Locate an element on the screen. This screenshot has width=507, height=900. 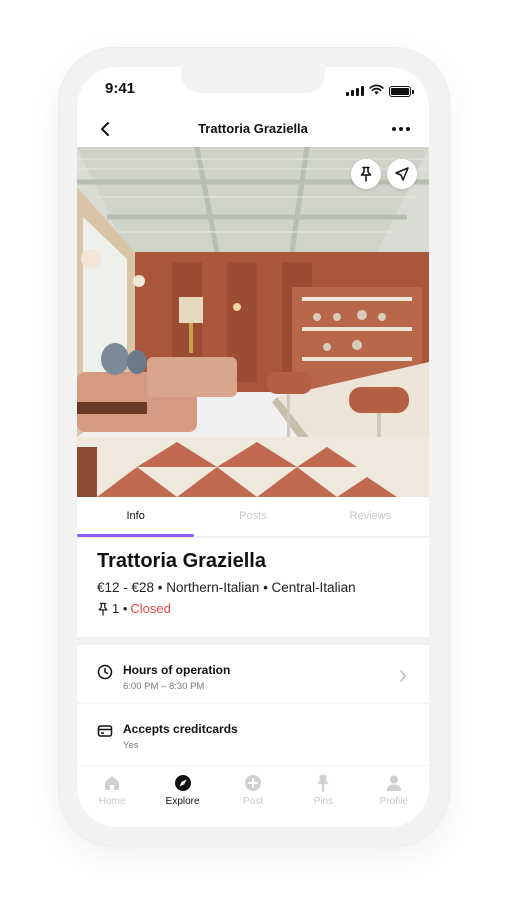
chevron-right-icon is located at coordinates (403, 676).